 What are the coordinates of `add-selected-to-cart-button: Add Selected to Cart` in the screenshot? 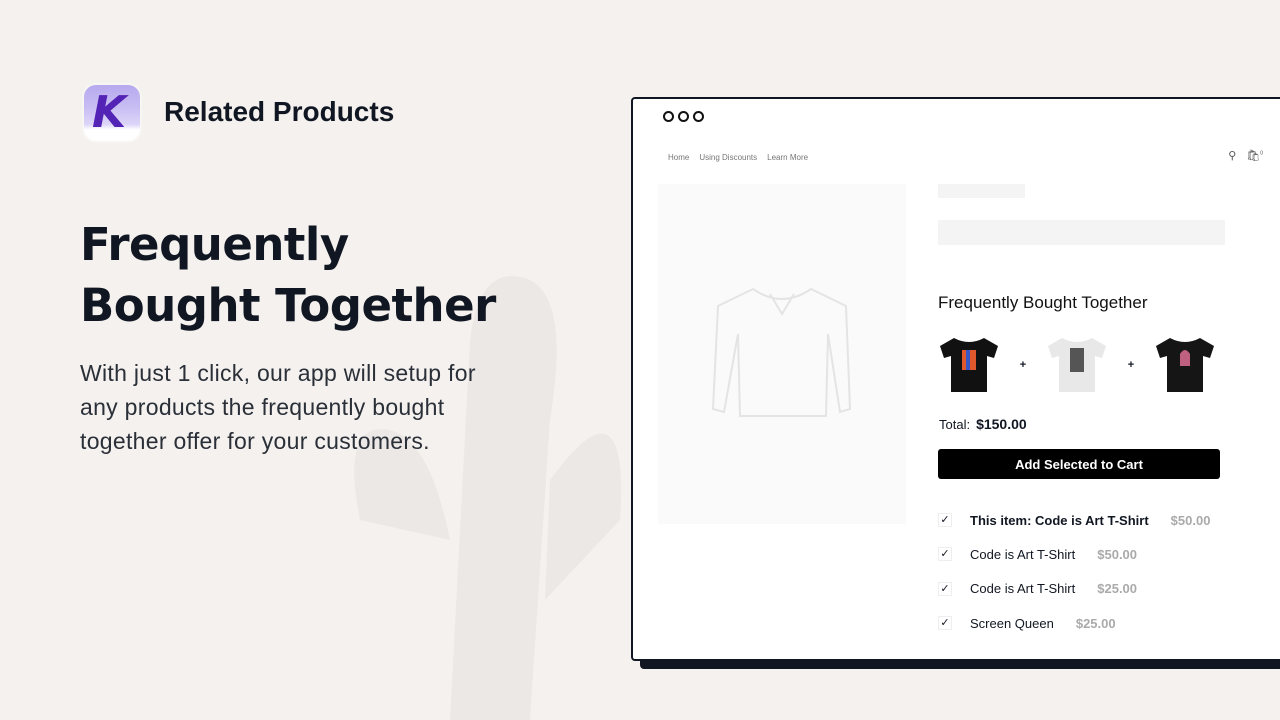 It's located at (1079, 464).